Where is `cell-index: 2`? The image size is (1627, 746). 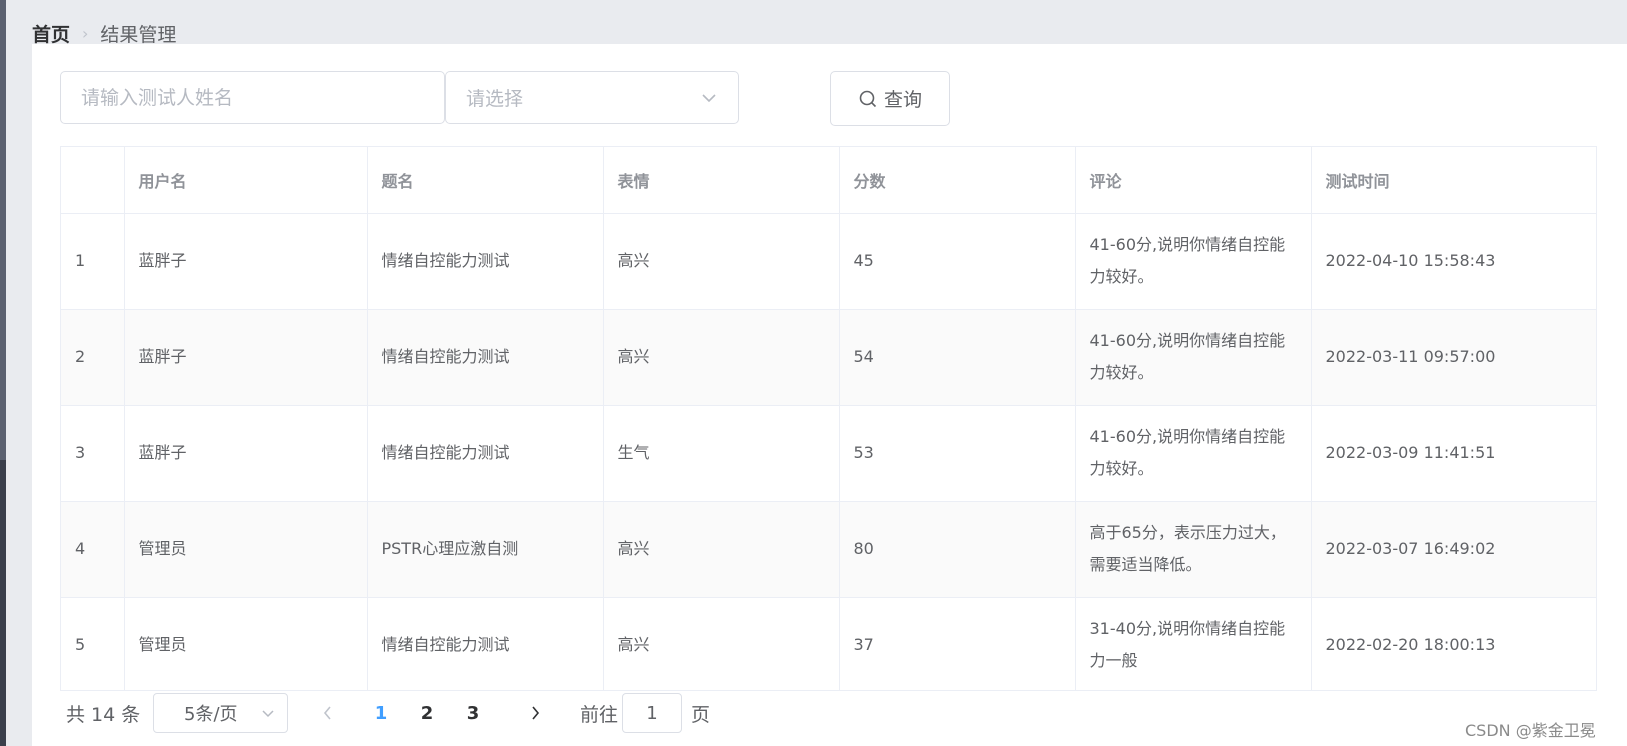
cell-index: 2 is located at coordinates (93, 357).